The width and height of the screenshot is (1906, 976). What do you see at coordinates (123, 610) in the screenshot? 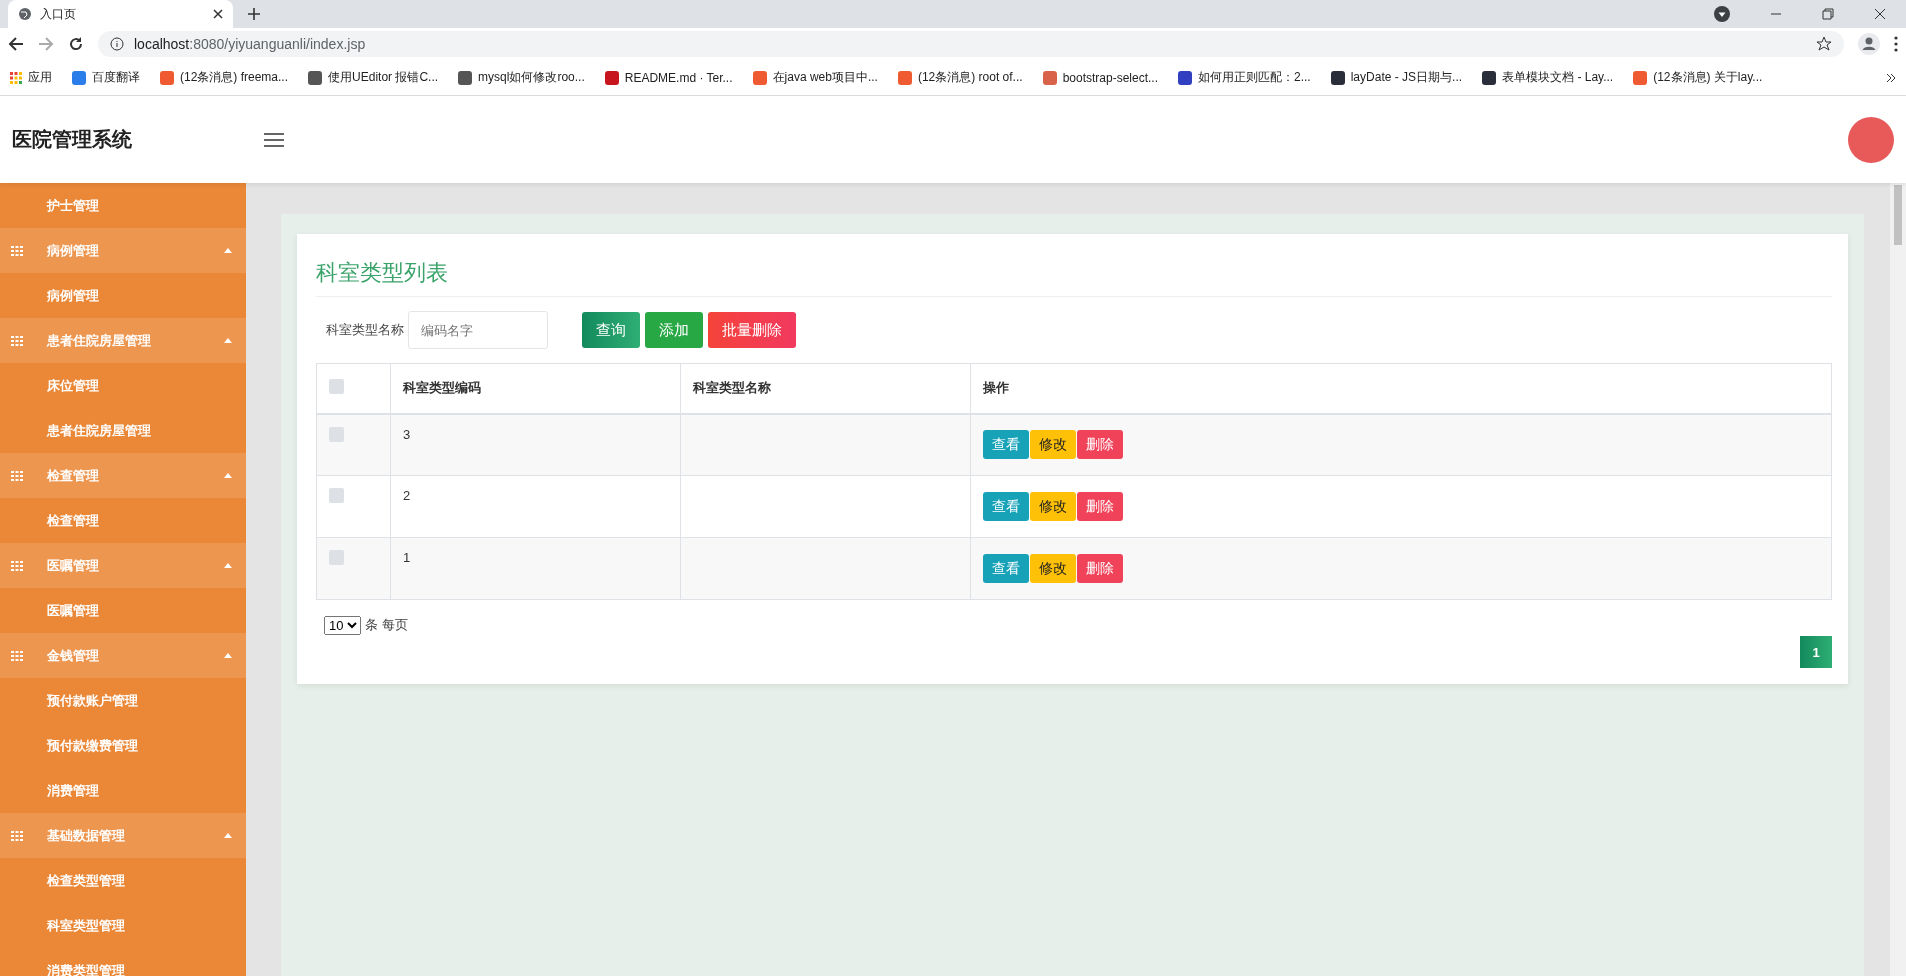
I see `sidebar-item: 医嘱管理` at bounding box center [123, 610].